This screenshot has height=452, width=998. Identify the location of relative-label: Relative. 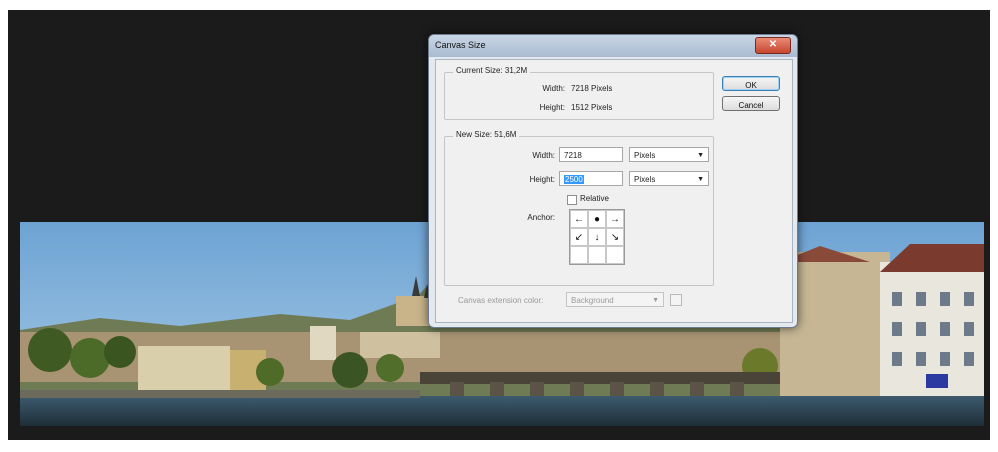
(594, 198).